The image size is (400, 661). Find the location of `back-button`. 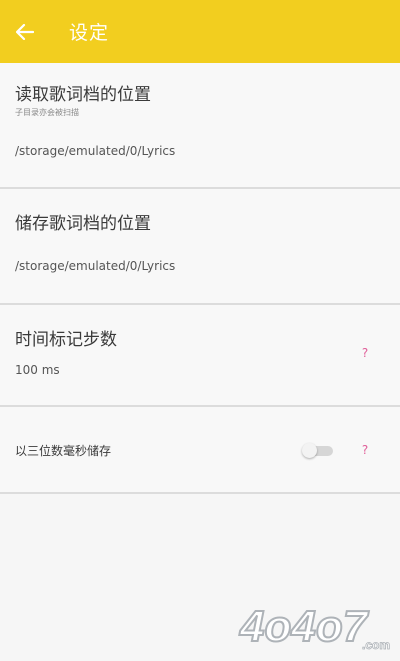

back-button is located at coordinates (25, 32).